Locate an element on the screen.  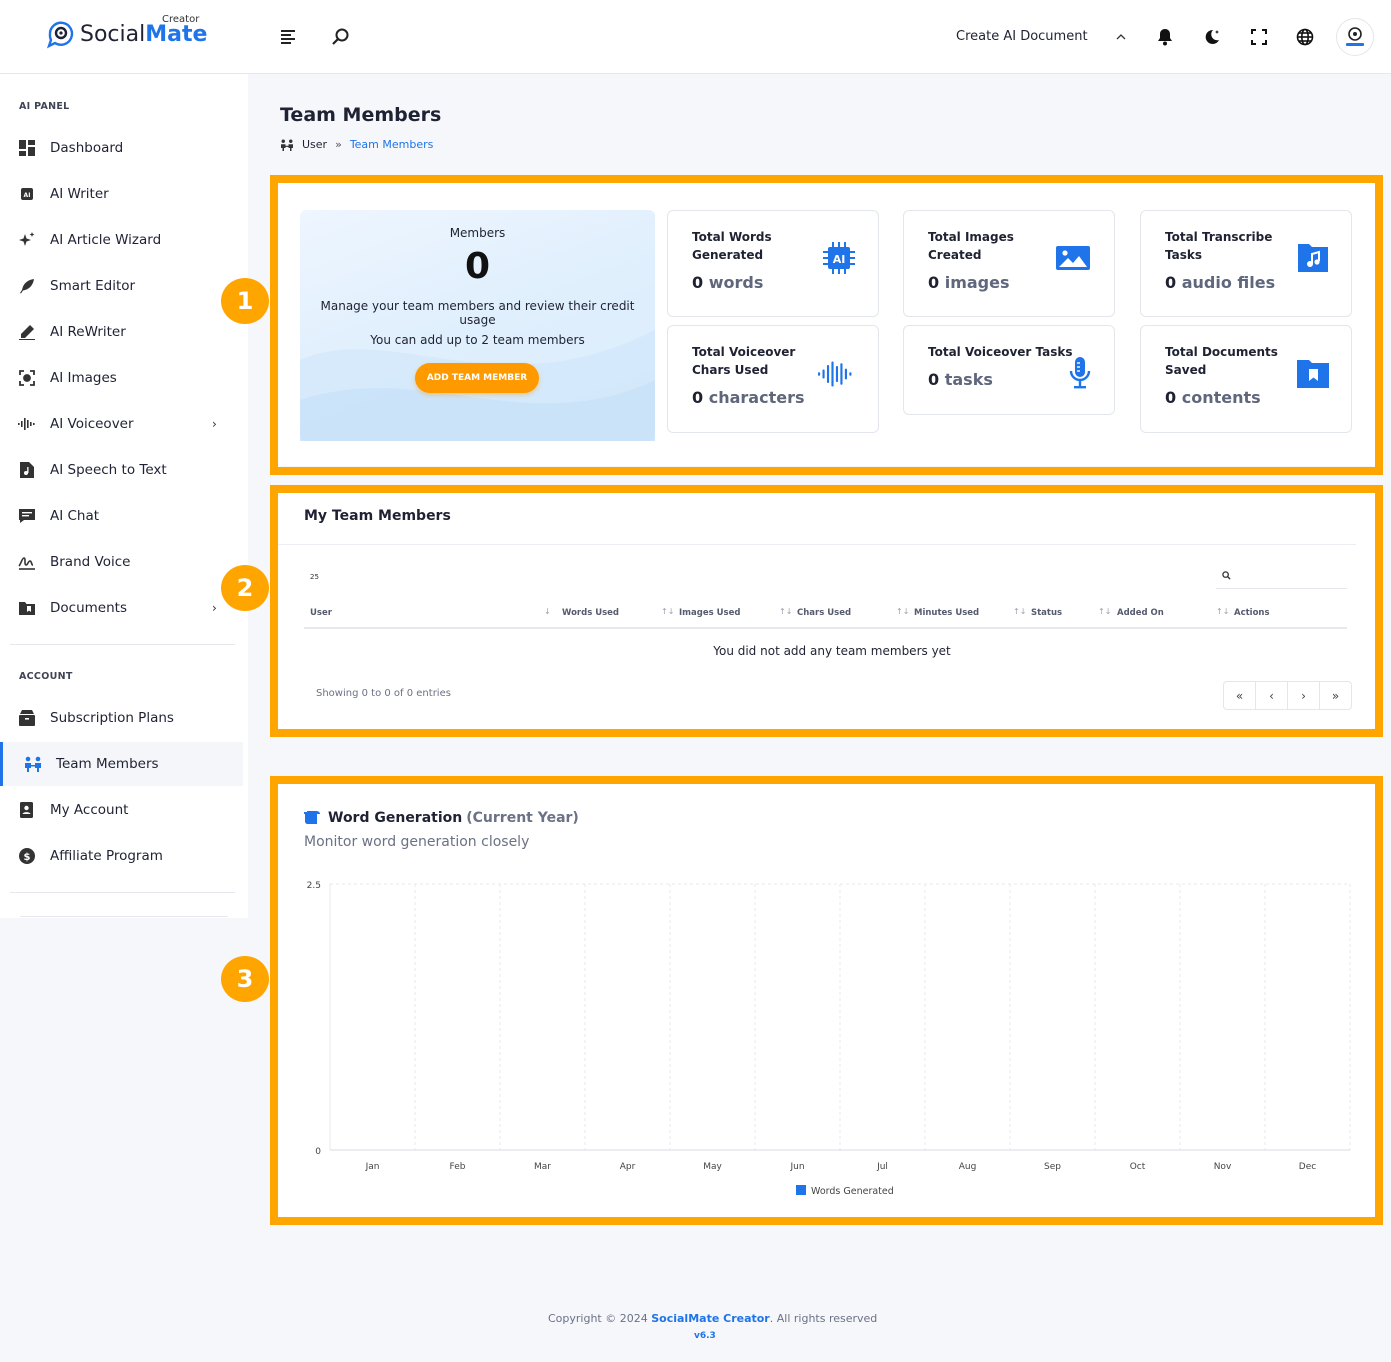
sidebar-item-label: Smart Editor is located at coordinates (93, 286).